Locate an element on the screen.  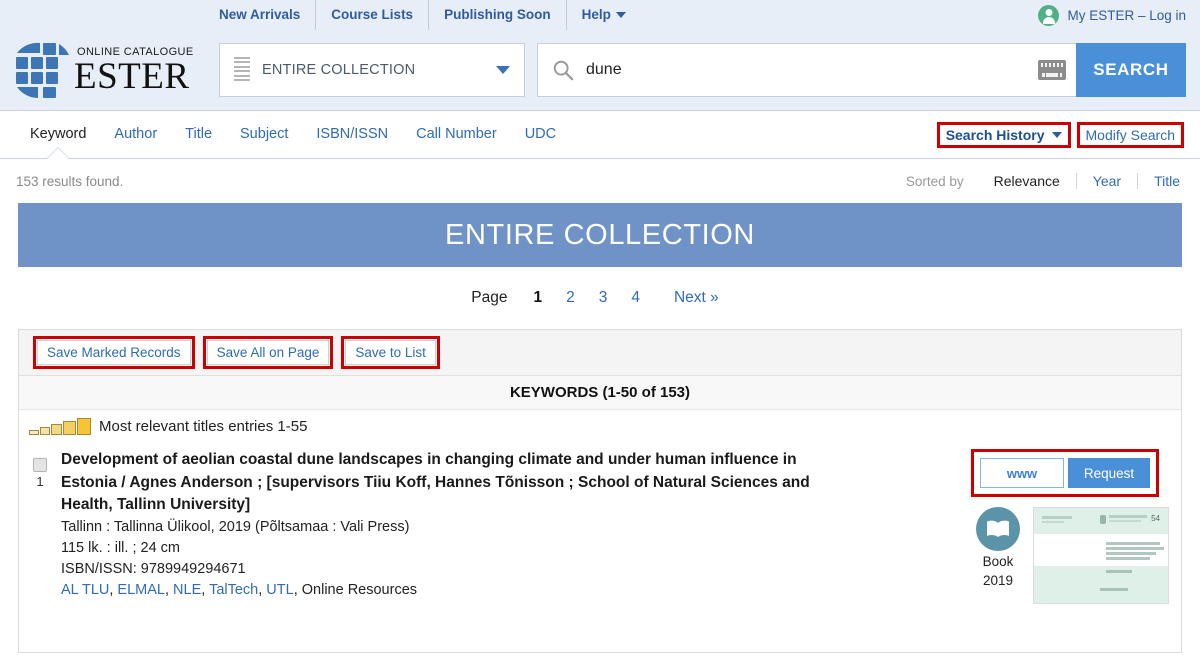
sorted-by-label: Sorted by is located at coordinates (934, 181).